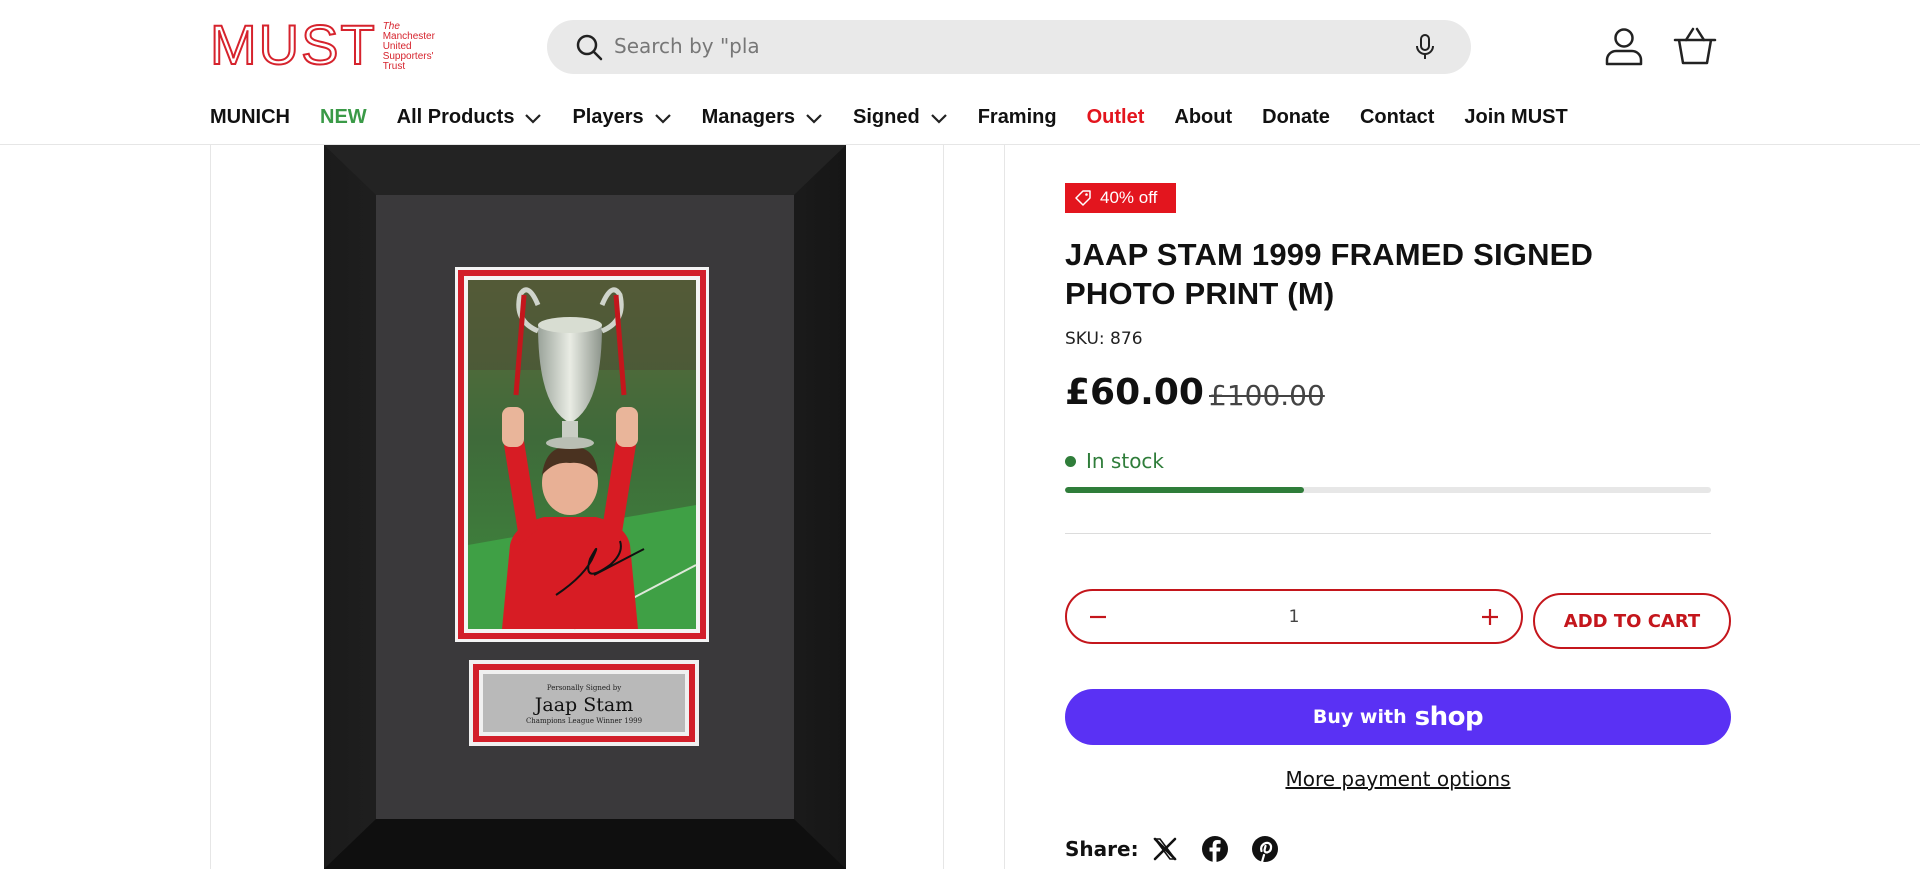  Describe the element at coordinates (1398, 779) in the screenshot. I see `more-payment-options-link: More payment options` at that location.